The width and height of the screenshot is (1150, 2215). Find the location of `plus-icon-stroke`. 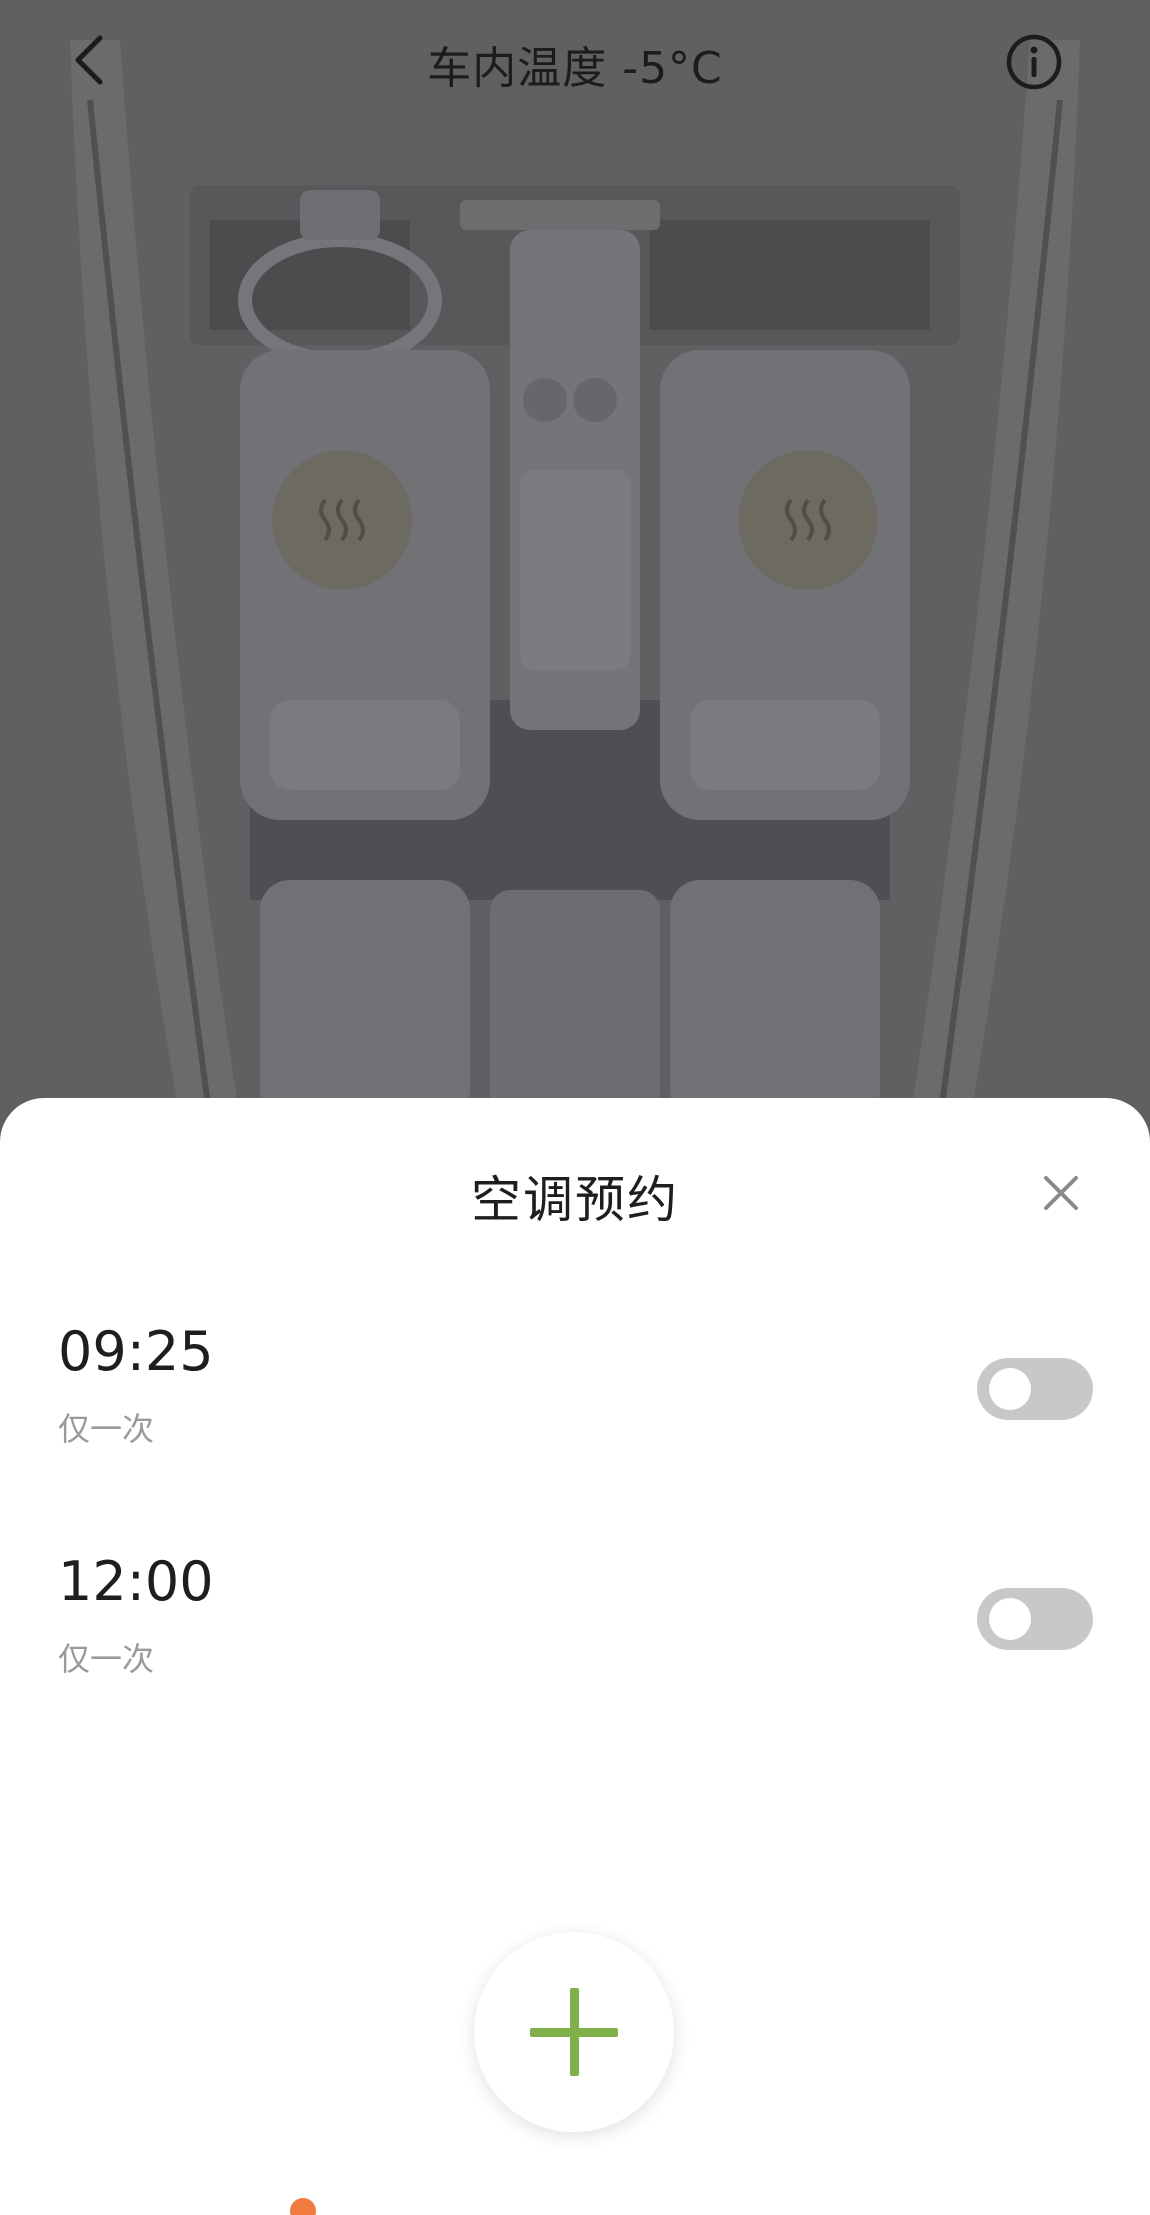

plus-icon-stroke is located at coordinates (574, 2032).